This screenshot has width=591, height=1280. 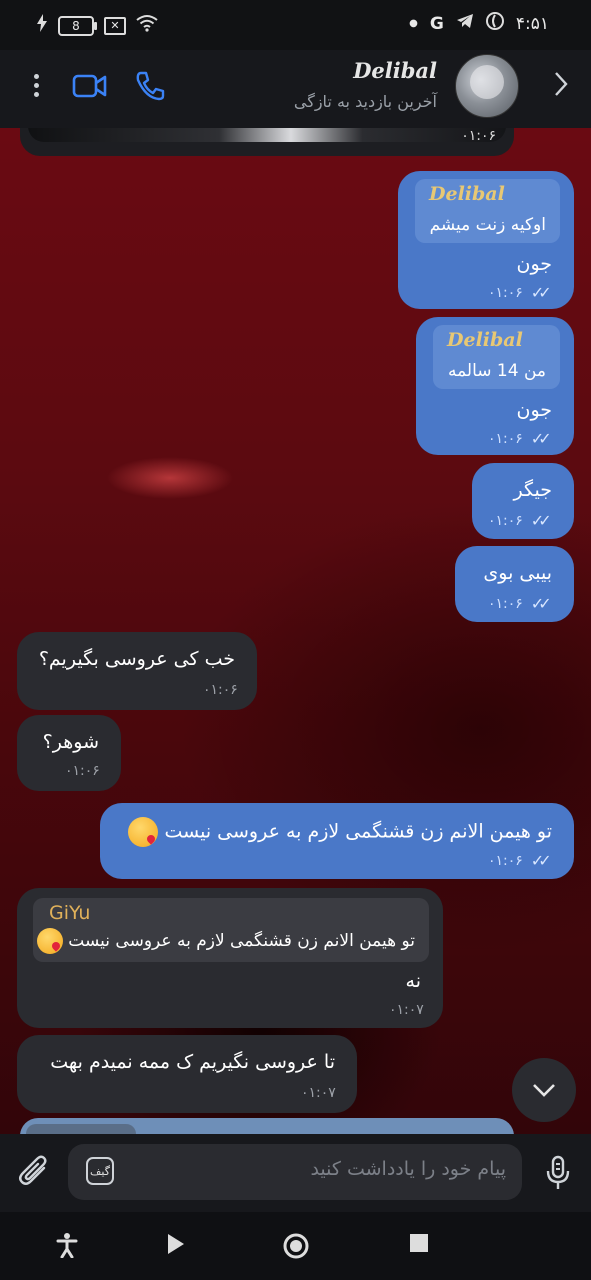 What do you see at coordinates (558, 1175) in the screenshot?
I see `microphone-icon` at bounding box center [558, 1175].